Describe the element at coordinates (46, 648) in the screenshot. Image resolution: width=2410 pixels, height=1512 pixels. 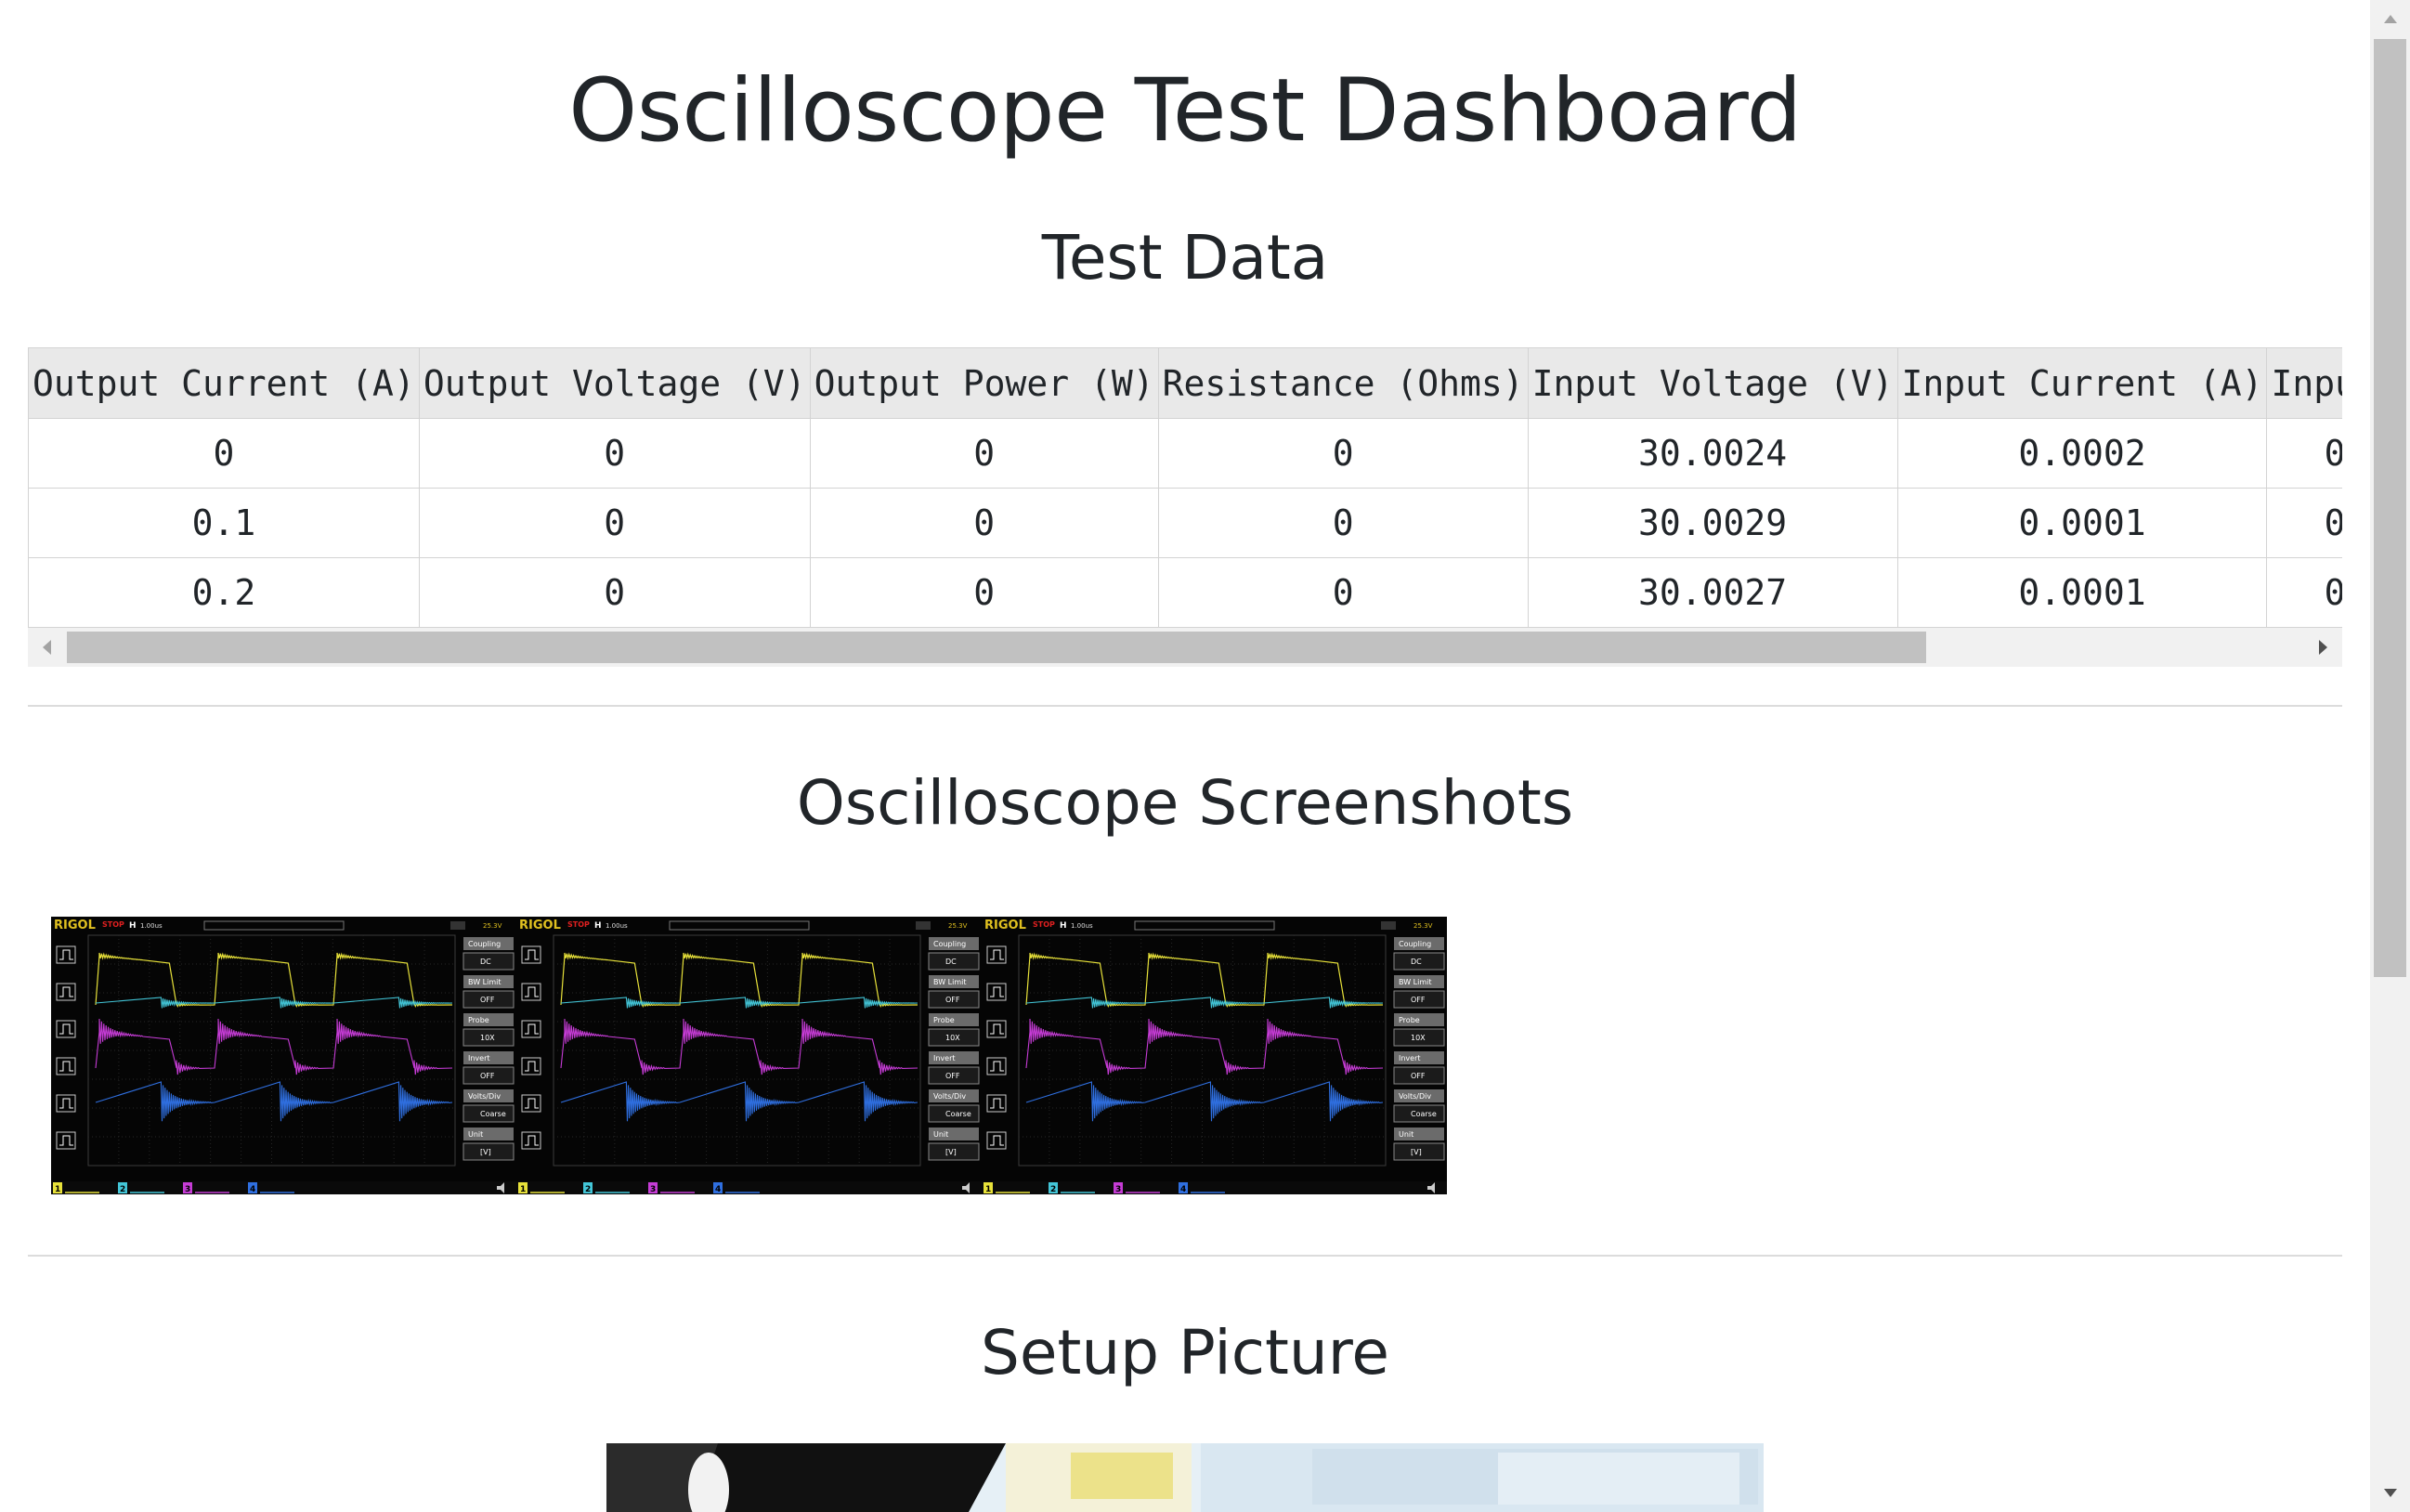
I see `scroll-left-icon` at that location.